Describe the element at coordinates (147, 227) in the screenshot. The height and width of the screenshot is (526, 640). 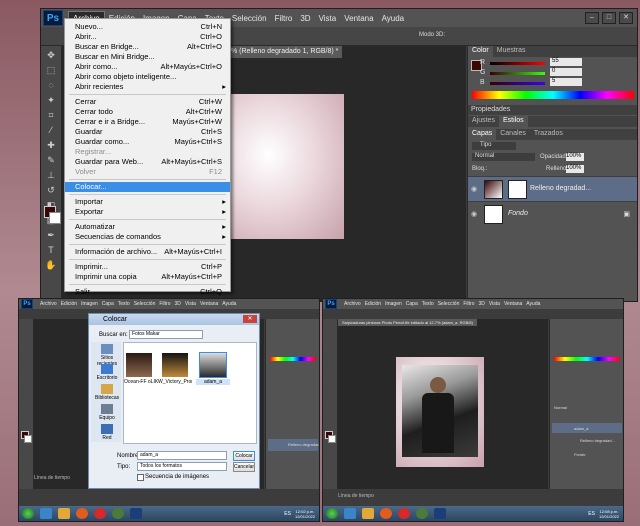
I see `menu-item-automatizar: Automatizar ▸` at that location.